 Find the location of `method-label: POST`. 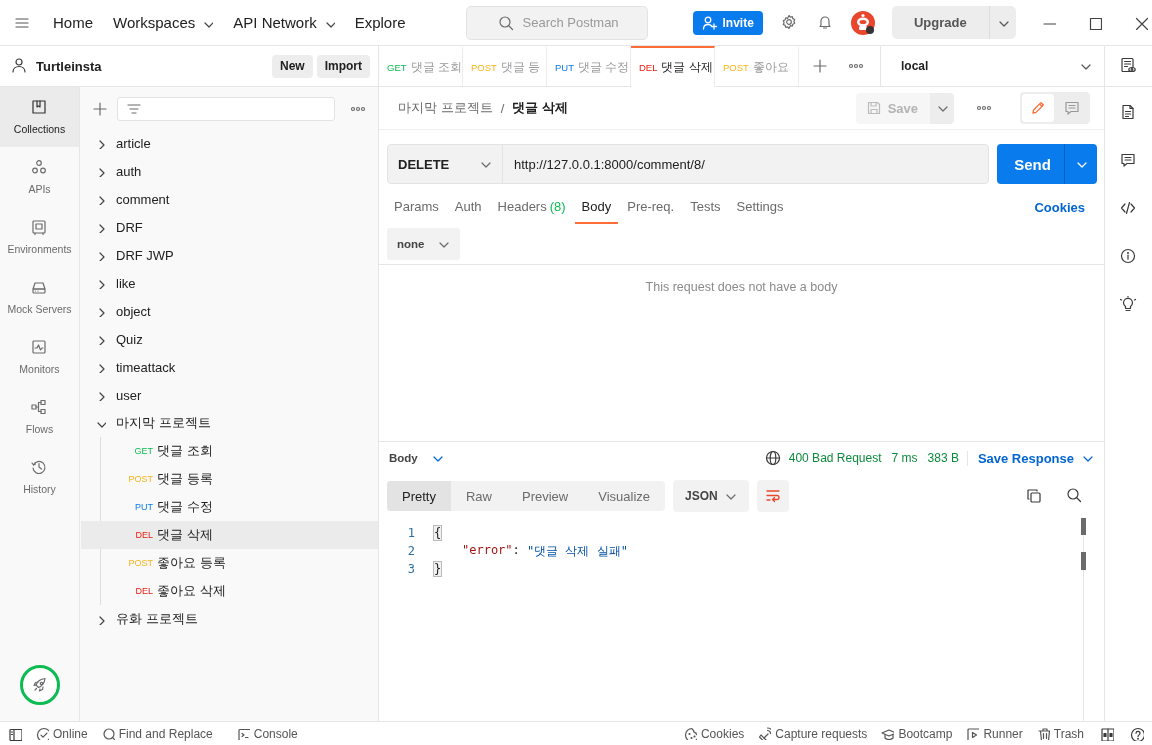

method-label: POST is located at coordinates (736, 67).